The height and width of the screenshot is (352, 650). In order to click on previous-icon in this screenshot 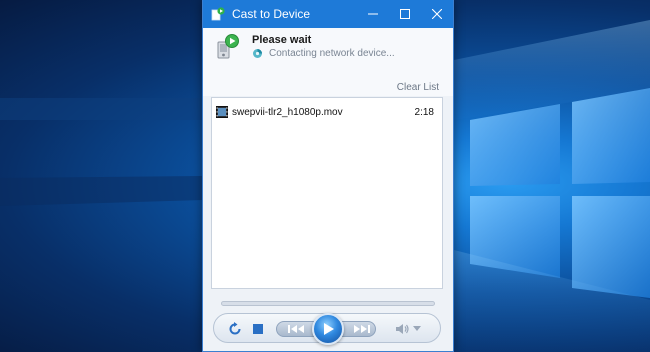, I will do `click(296, 329)`.